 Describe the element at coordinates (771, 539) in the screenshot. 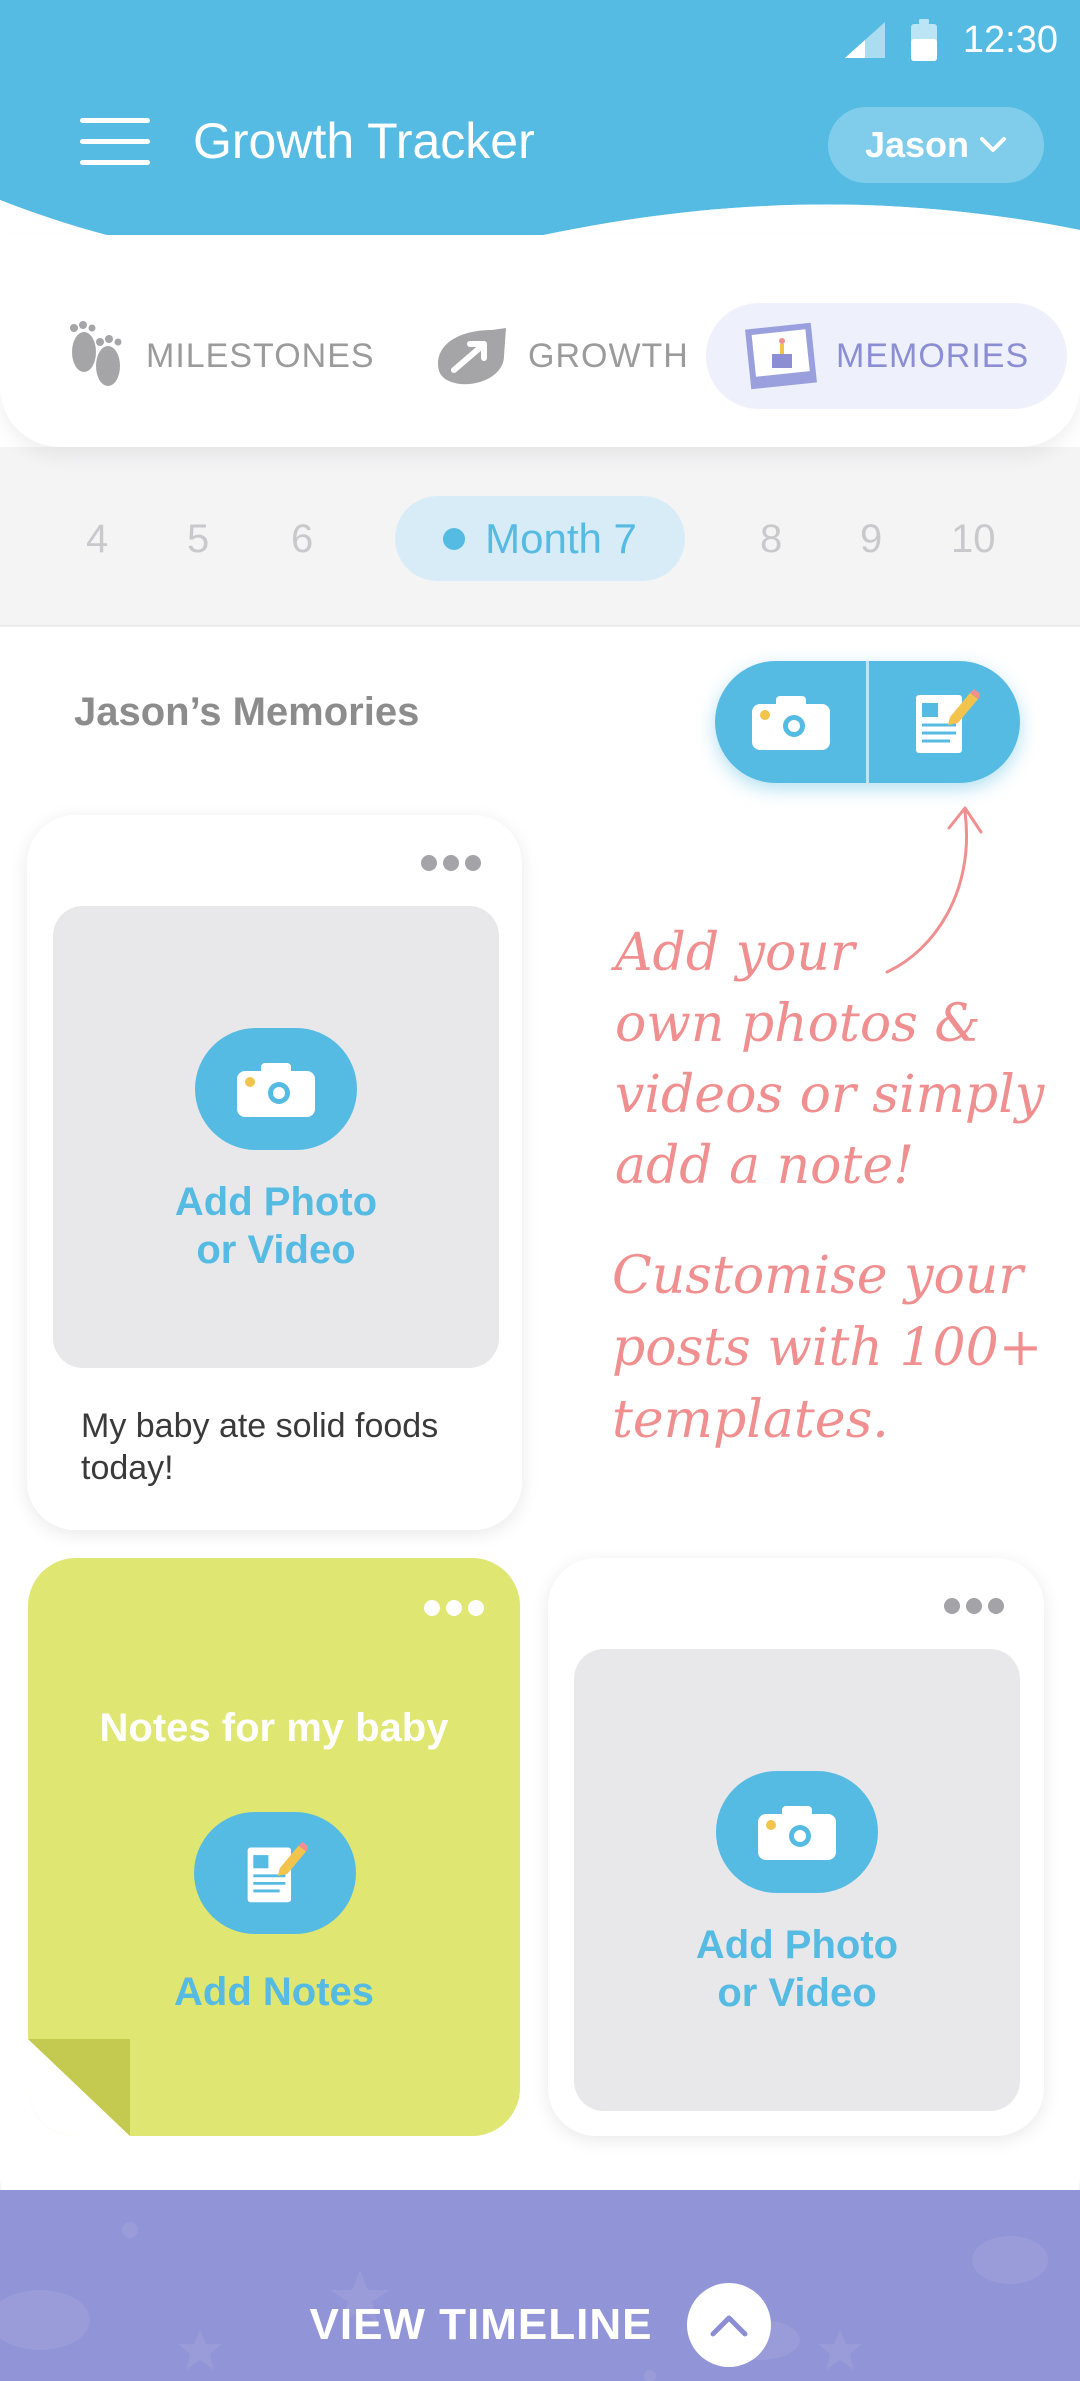

I see `month-item: 8` at that location.